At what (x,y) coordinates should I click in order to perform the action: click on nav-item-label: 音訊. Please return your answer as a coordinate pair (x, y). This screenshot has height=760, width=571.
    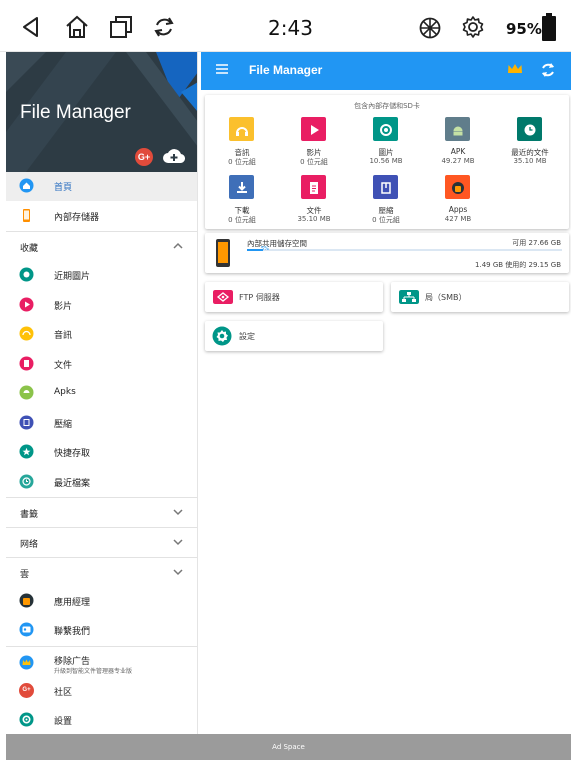
    Looking at the image, I should click on (63, 336).